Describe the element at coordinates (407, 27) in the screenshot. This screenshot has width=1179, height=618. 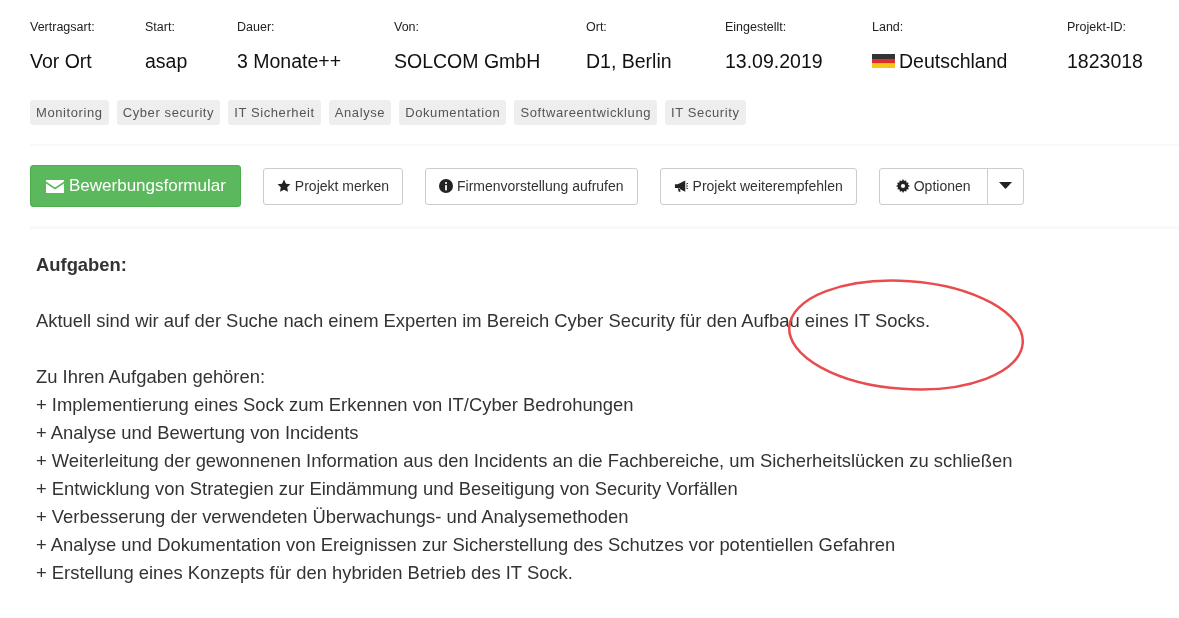
I see `field-label: Von:` at that location.